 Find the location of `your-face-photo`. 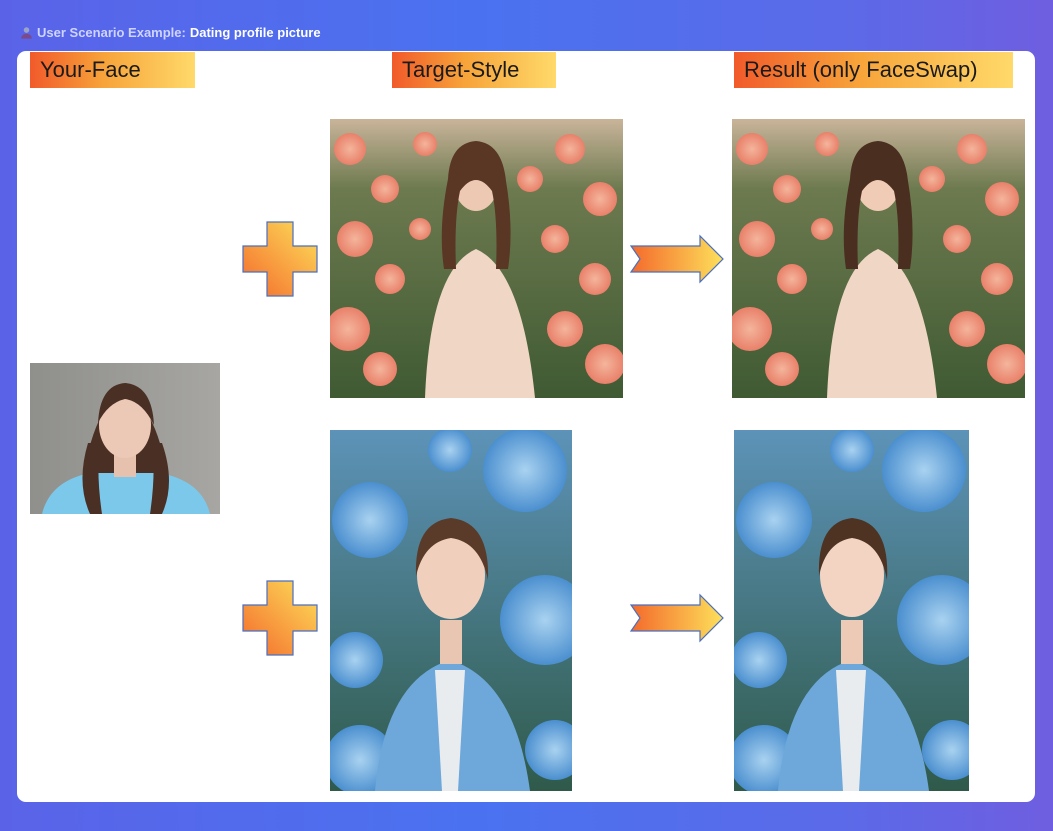

your-face-photo is located at coordinates (125, 438).